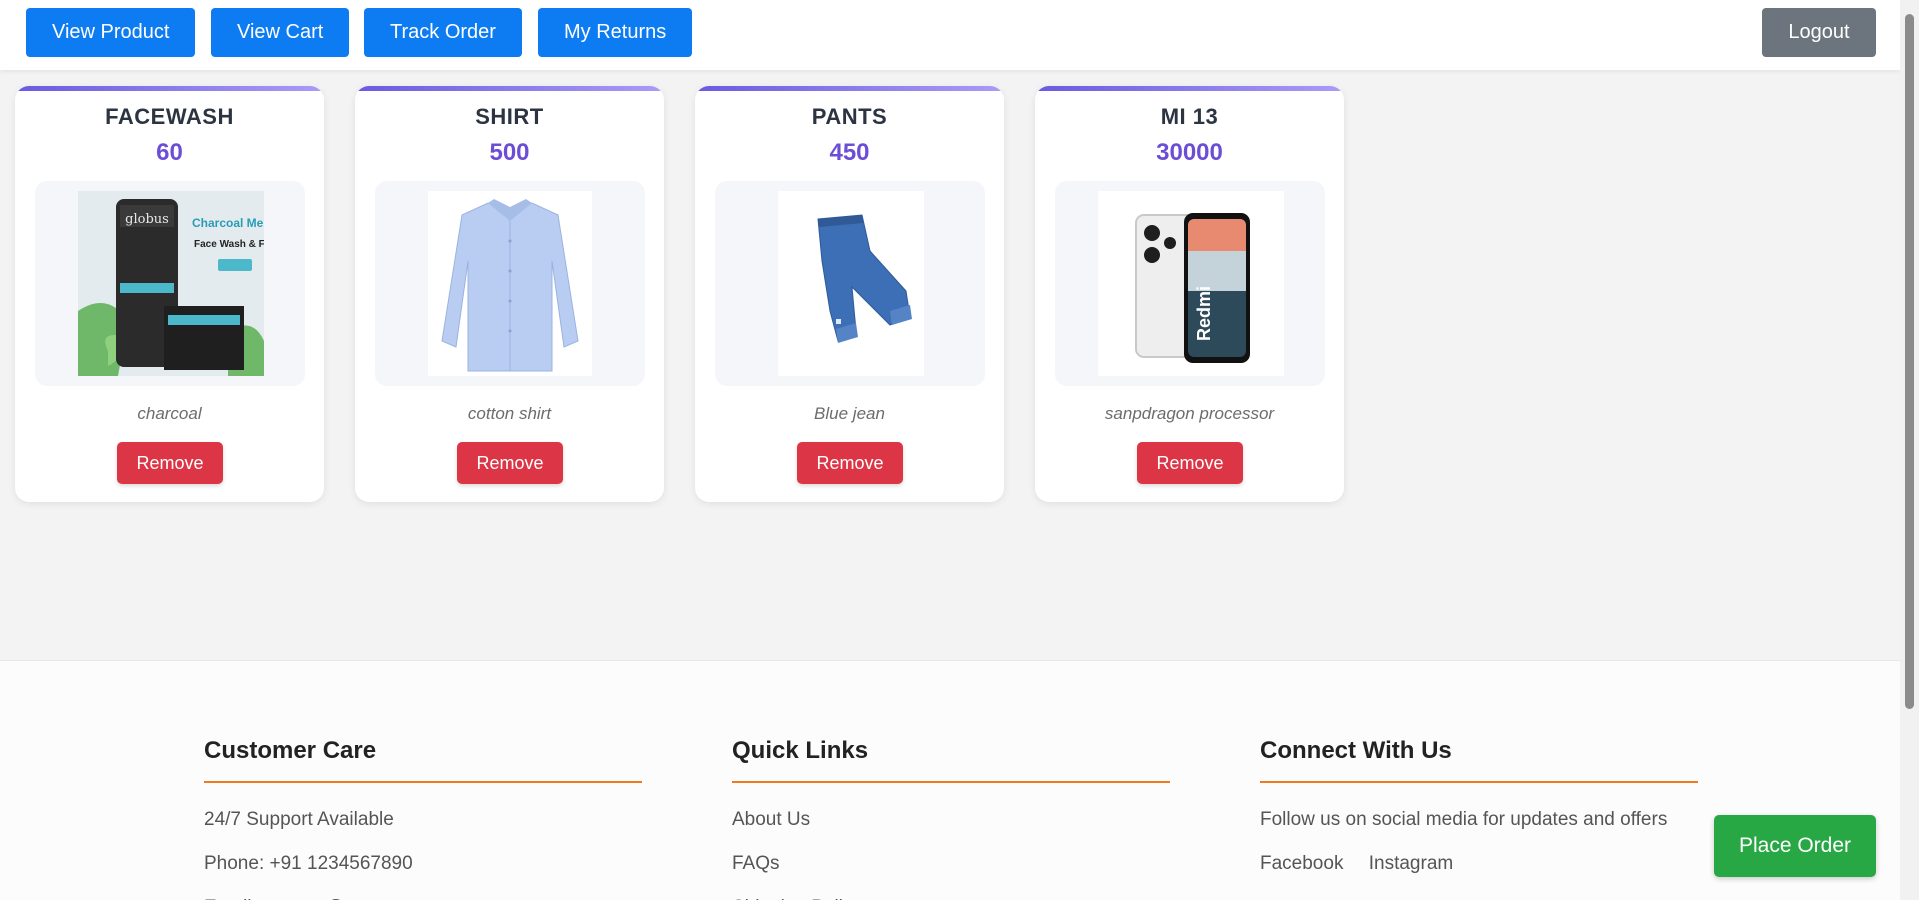 The image size is (1919, 900). What do you see at coordinates (849, 116) in the screenshot?
I see `product-name: PANTS` at bounding box center [849, 116].